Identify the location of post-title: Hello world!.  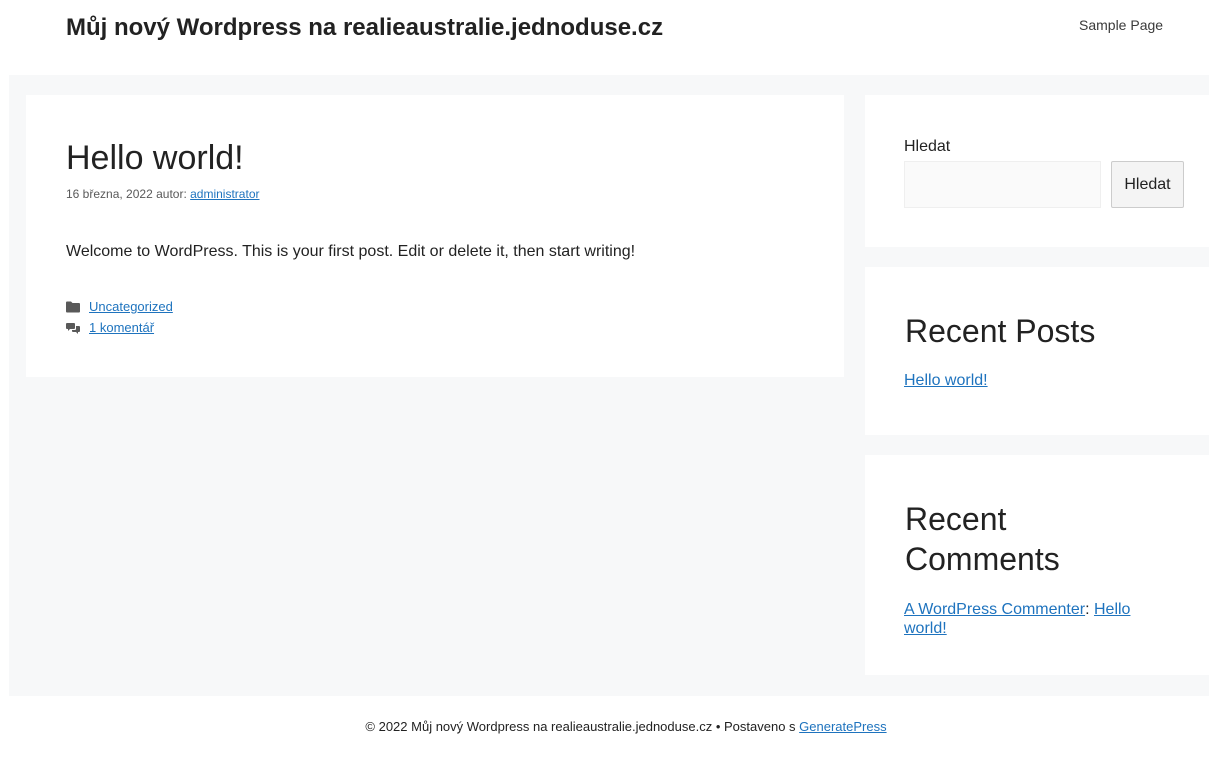
(155, 158).